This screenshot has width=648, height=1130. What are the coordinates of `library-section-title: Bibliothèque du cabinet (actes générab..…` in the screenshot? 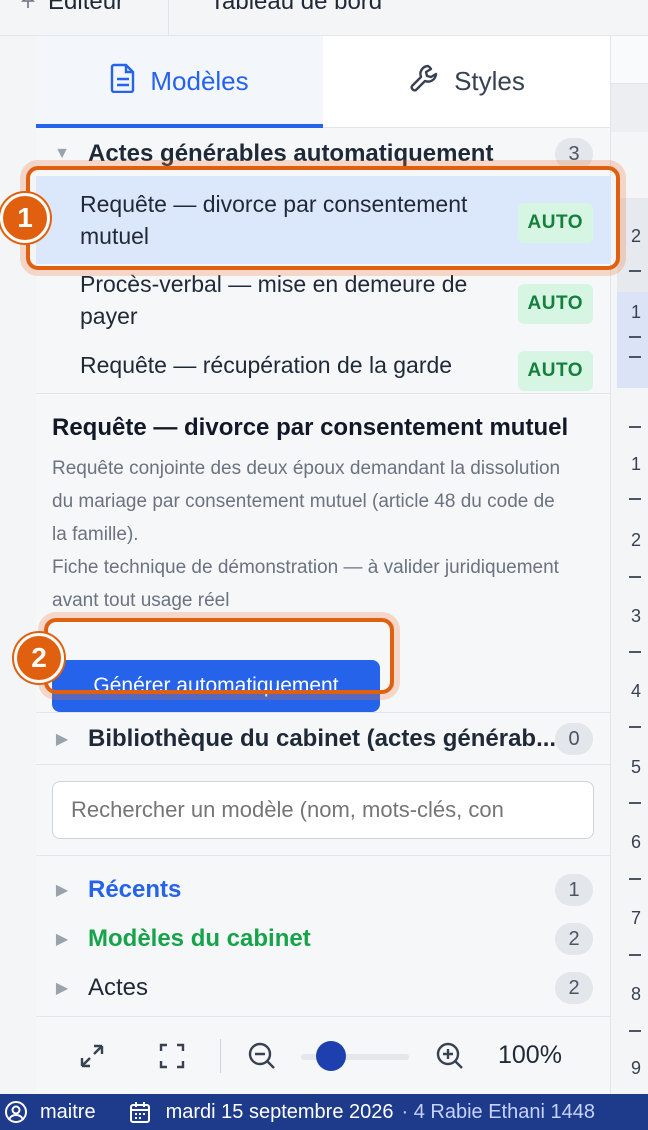 It's located at (322, 738).